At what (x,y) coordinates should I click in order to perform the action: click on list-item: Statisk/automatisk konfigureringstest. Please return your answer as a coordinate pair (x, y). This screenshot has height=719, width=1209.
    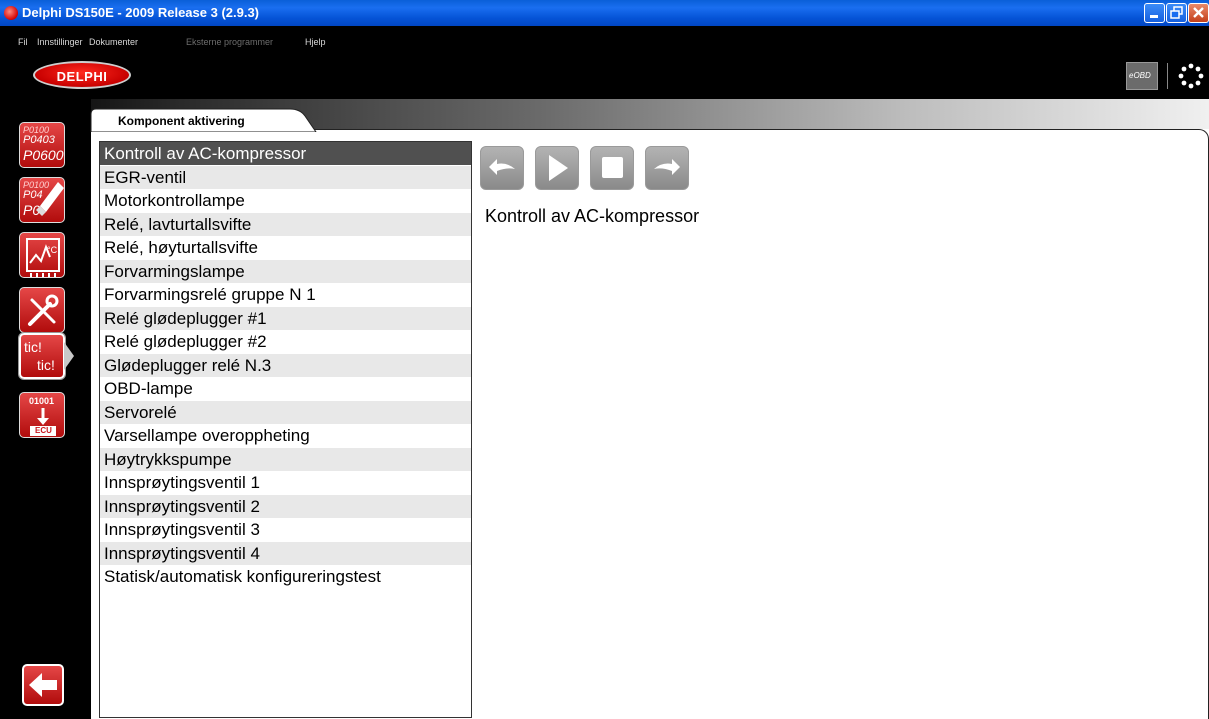
    Looking at the image, I should click on (285, 576).